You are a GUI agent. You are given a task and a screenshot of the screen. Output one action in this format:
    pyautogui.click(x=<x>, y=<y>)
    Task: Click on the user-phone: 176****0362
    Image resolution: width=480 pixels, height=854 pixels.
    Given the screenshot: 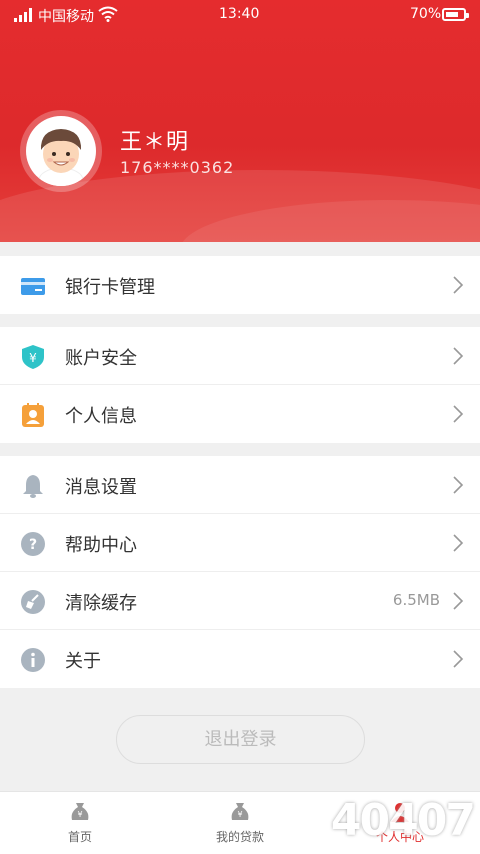 What is the action you would take?
    pyautogui.click(x=177, y=167)
    